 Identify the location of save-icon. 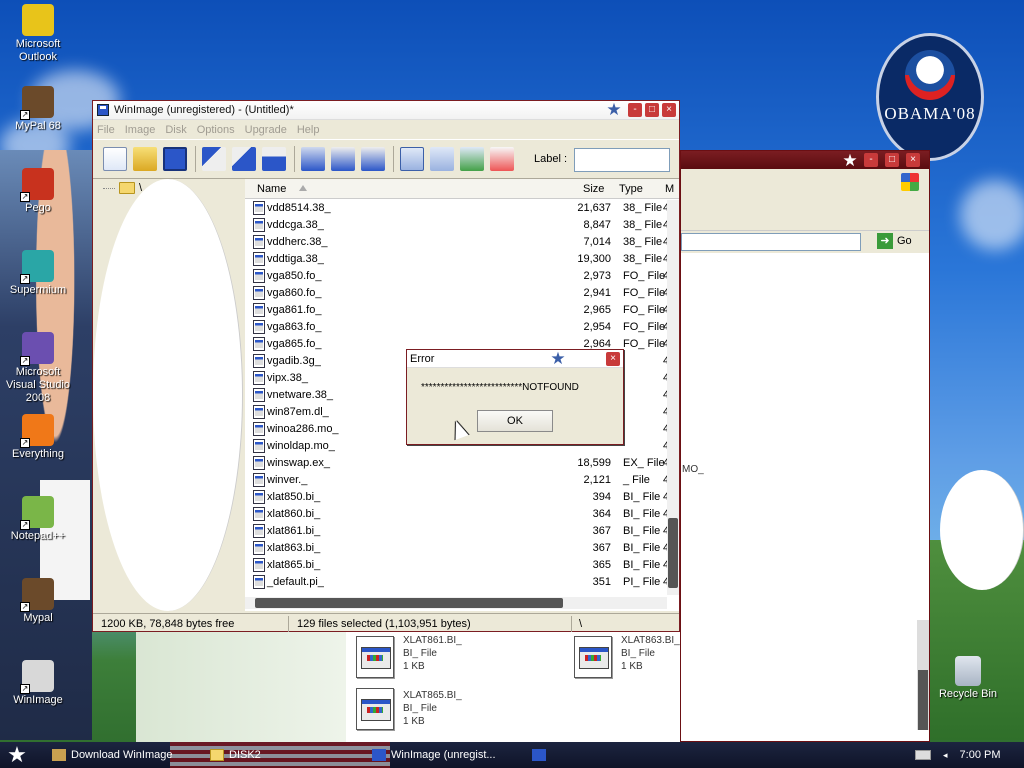
(175, 159).